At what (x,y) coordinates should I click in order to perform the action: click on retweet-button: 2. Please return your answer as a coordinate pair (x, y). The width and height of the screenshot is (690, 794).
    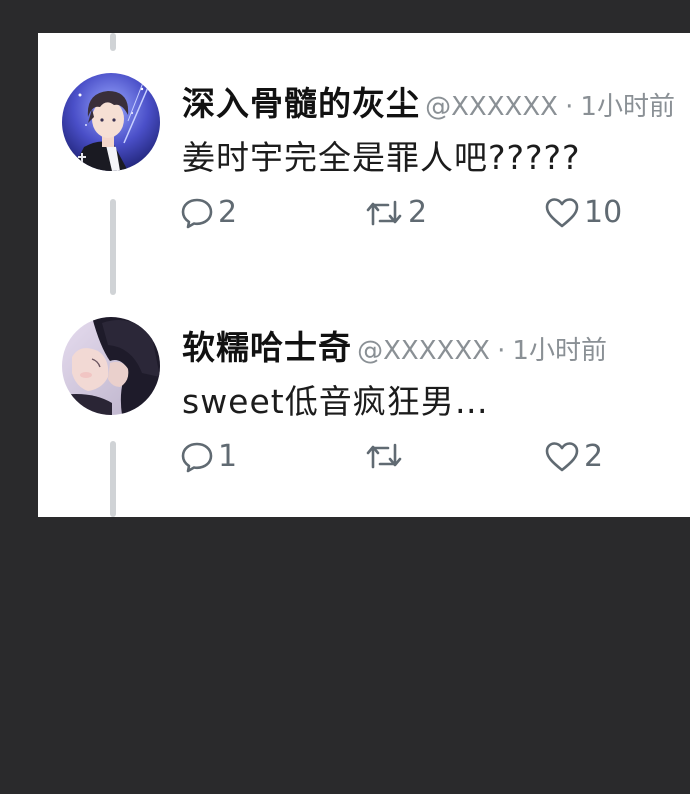
    Looking at the image, I should click on (395, 212).